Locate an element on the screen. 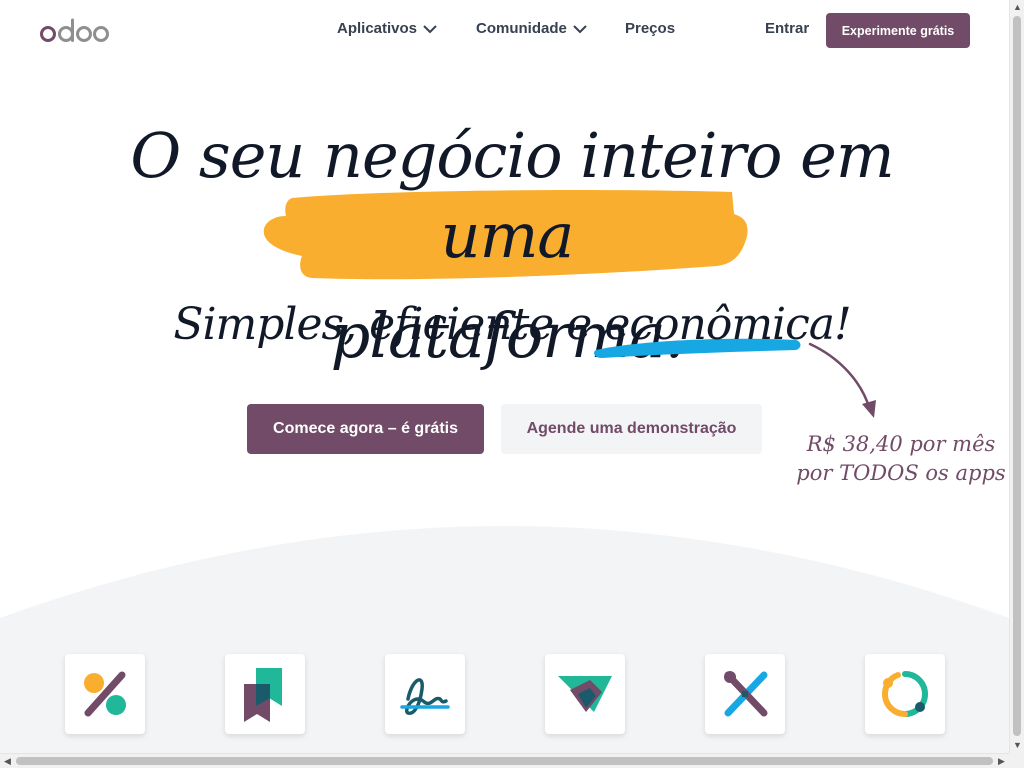 The width and height of the screenshot is (1024, 769). try-free-button: Experimente grátis is located at coordinates (898, 30).